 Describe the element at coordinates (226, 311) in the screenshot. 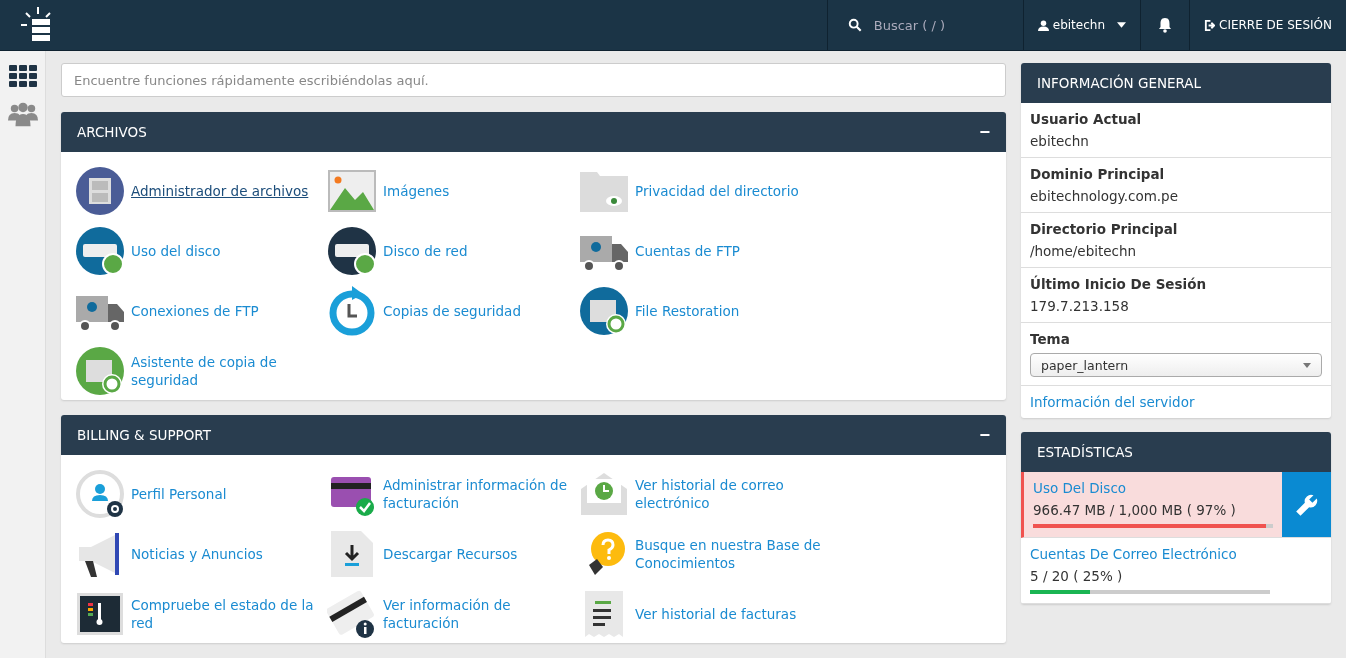

I see `tool-link: Conexiones de FTP` at that location.